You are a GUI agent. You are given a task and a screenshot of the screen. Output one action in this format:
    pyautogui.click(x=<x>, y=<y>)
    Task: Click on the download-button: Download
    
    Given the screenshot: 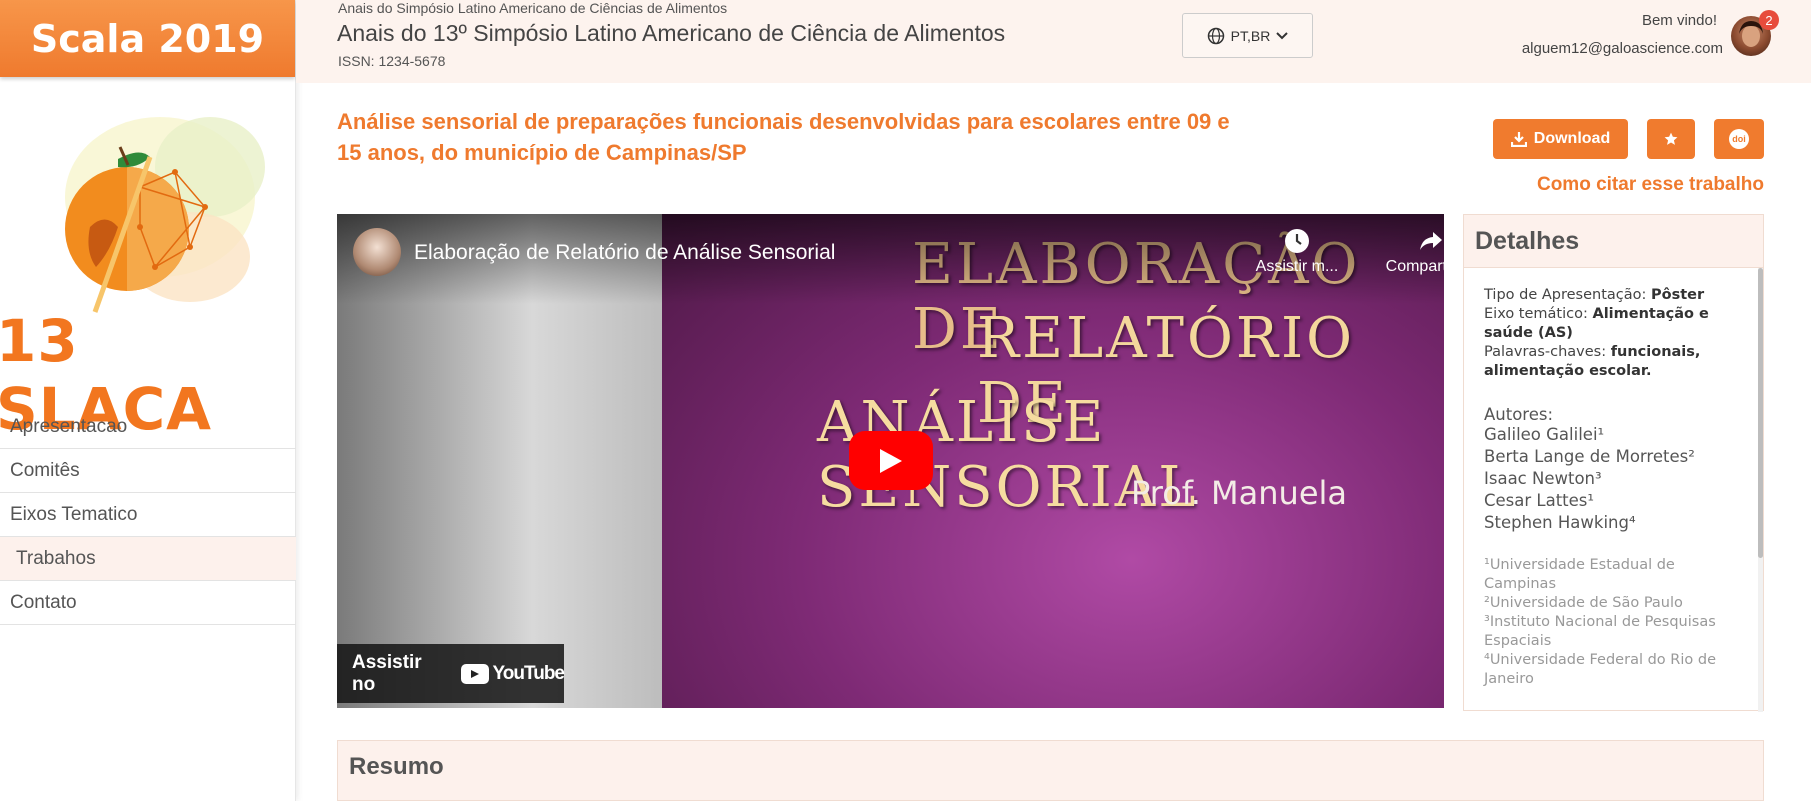 What is the action you would take?
    pyautogui.click(x=1560, y=139)
    